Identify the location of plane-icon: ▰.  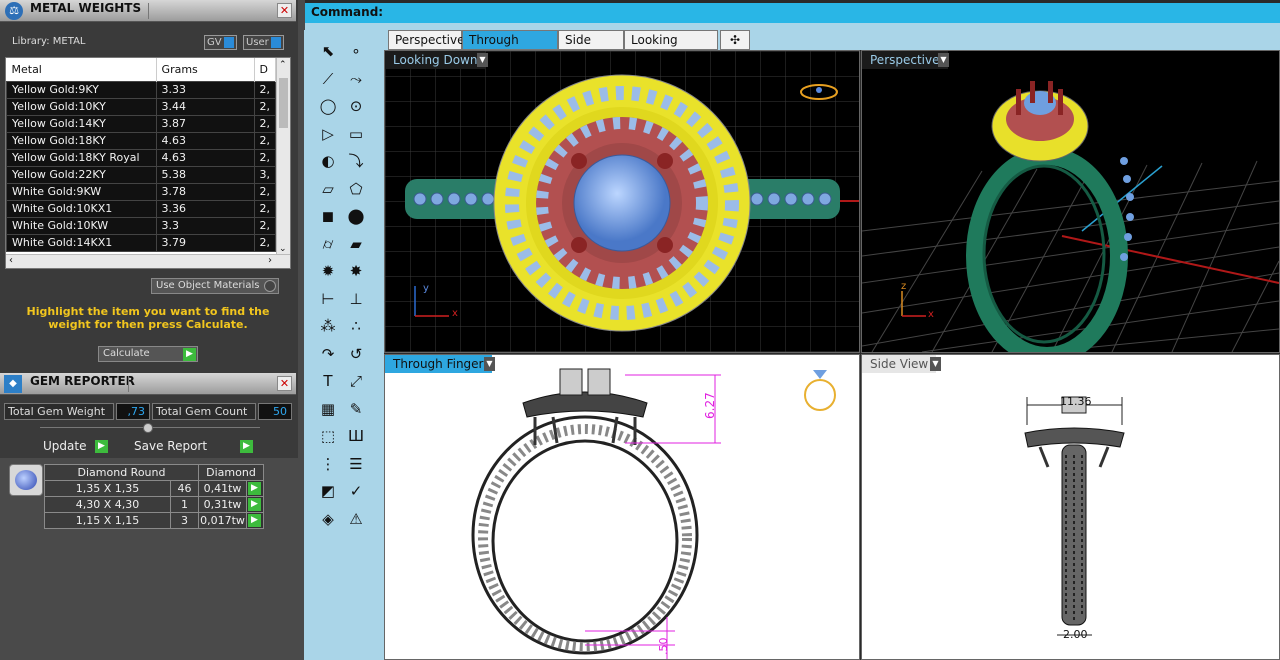
(356, 244).